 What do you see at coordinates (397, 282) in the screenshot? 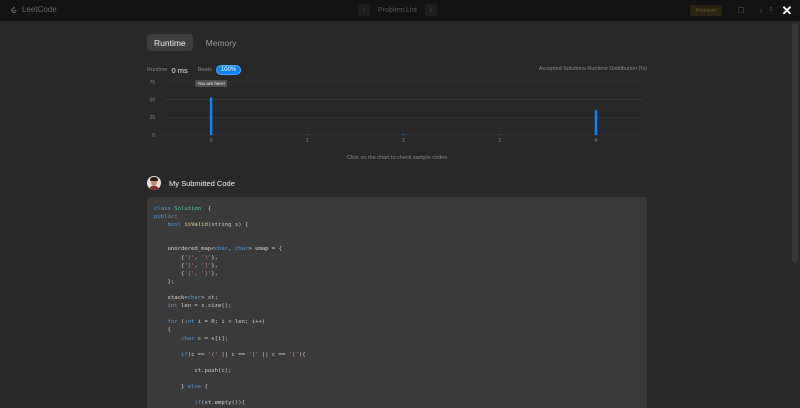
I see `code-line: };` at bounding box center [397, 282].